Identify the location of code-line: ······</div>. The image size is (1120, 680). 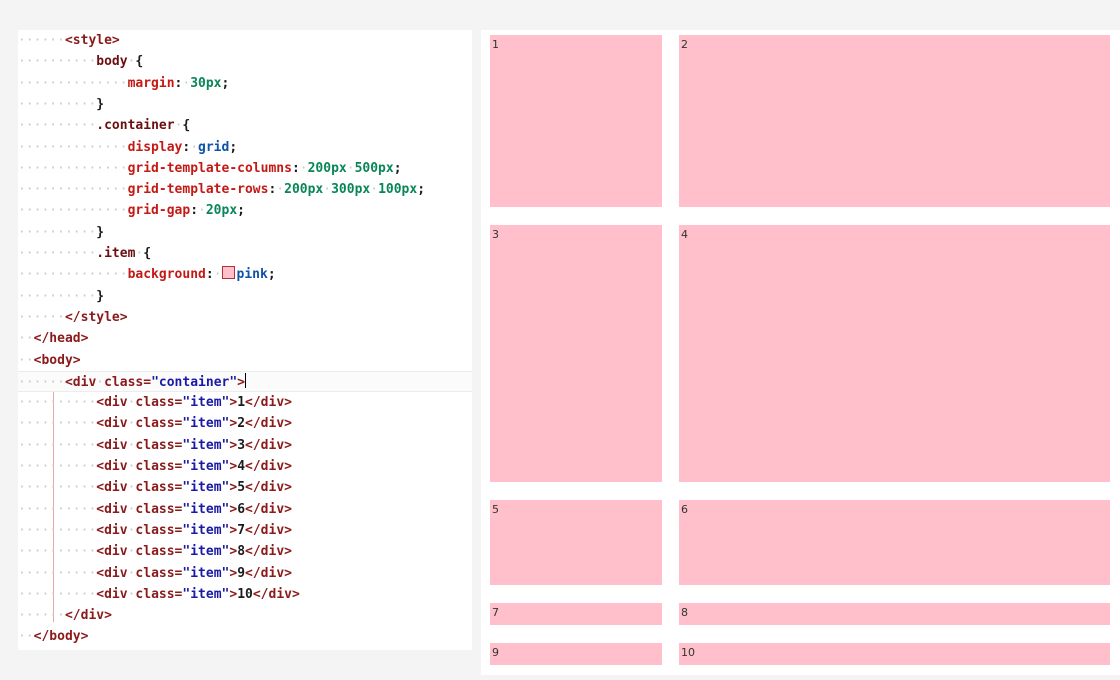
(245, 615).